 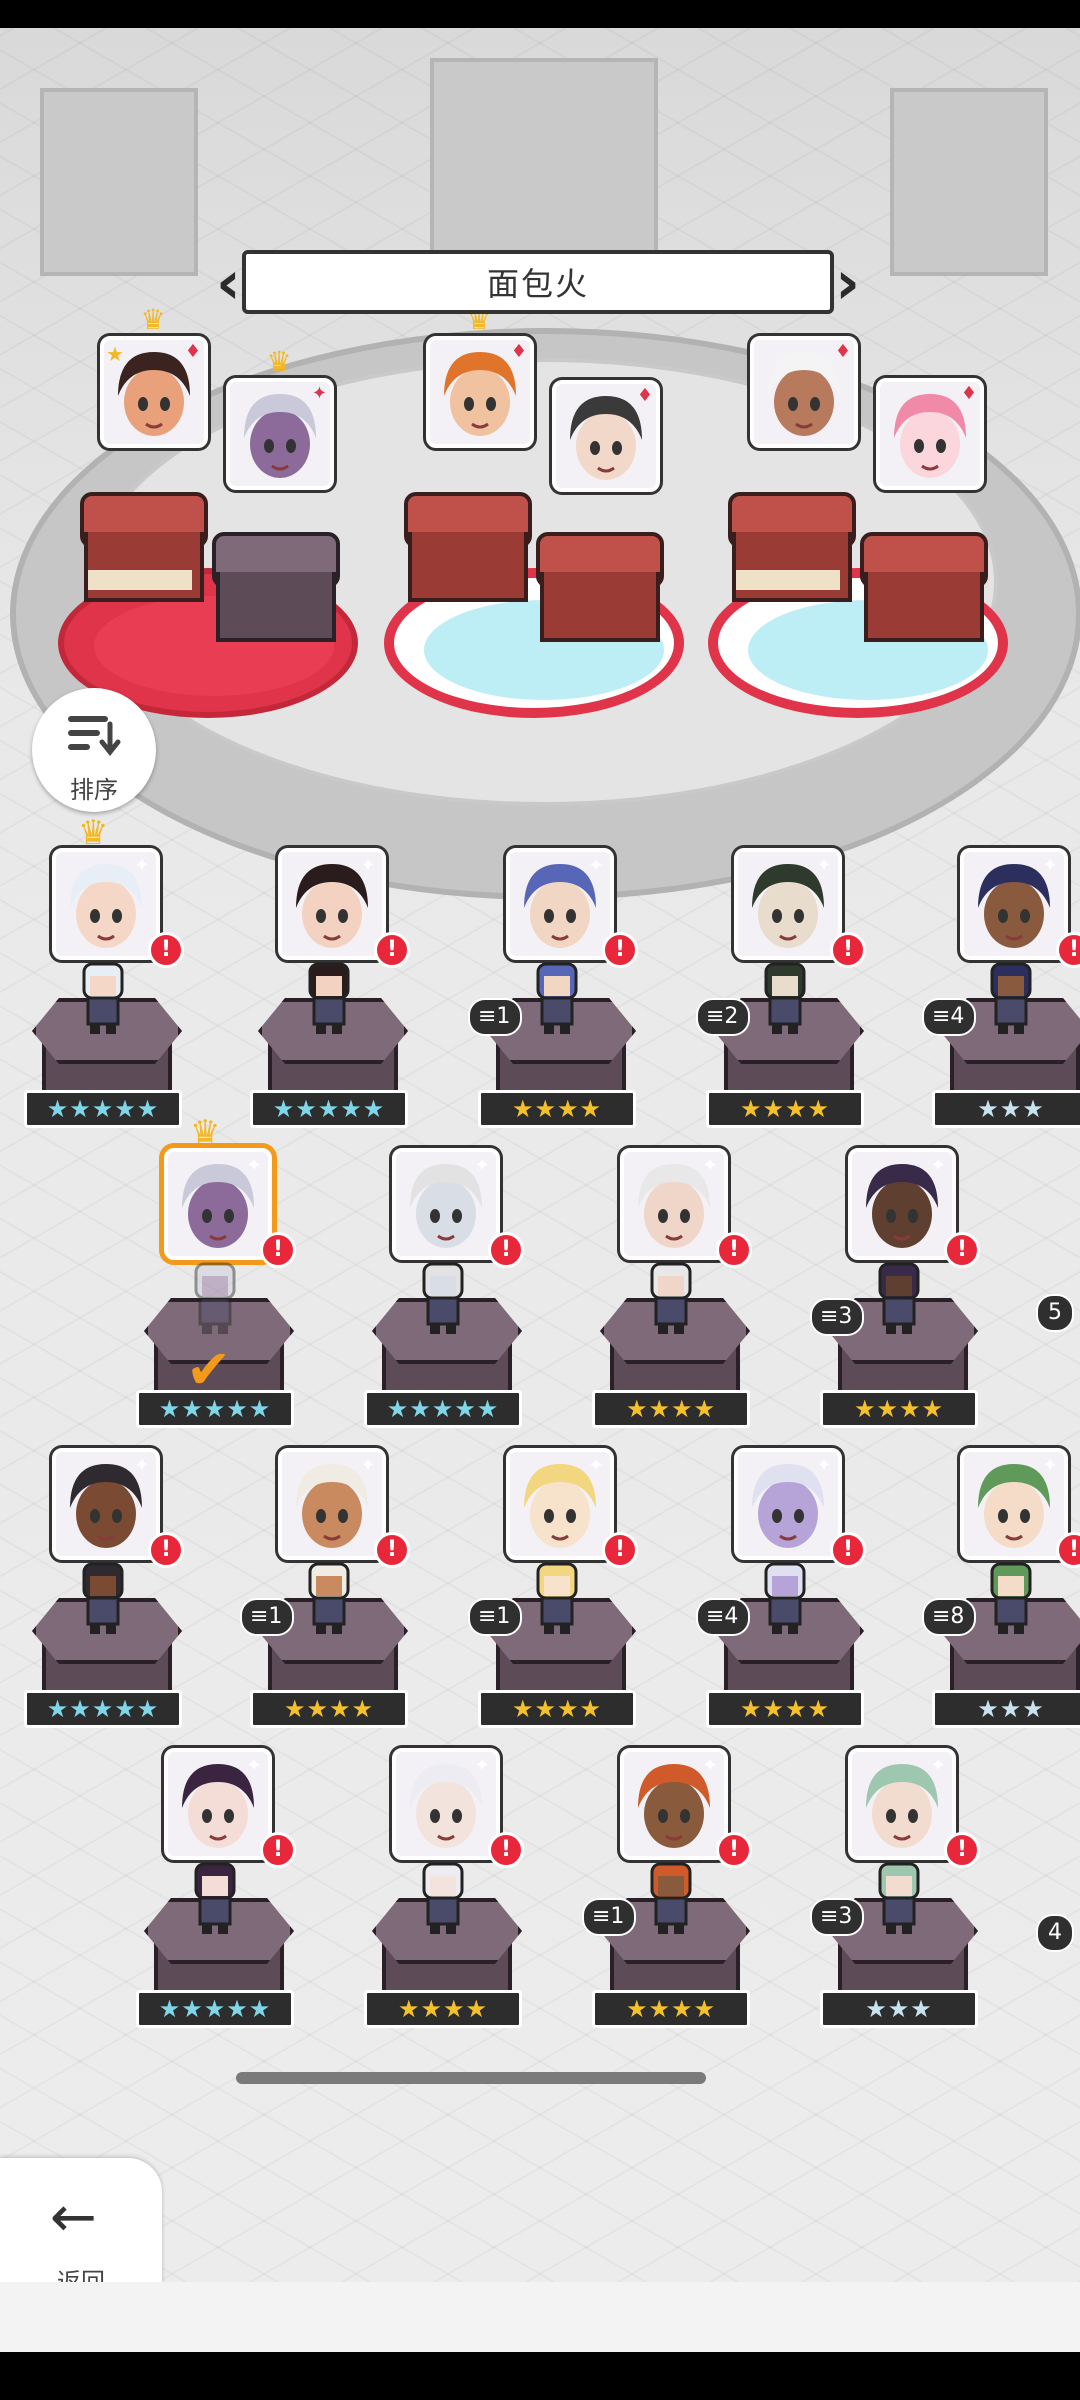 I want to click on prev-team-icon: ‹, so click(x=228, y=283).